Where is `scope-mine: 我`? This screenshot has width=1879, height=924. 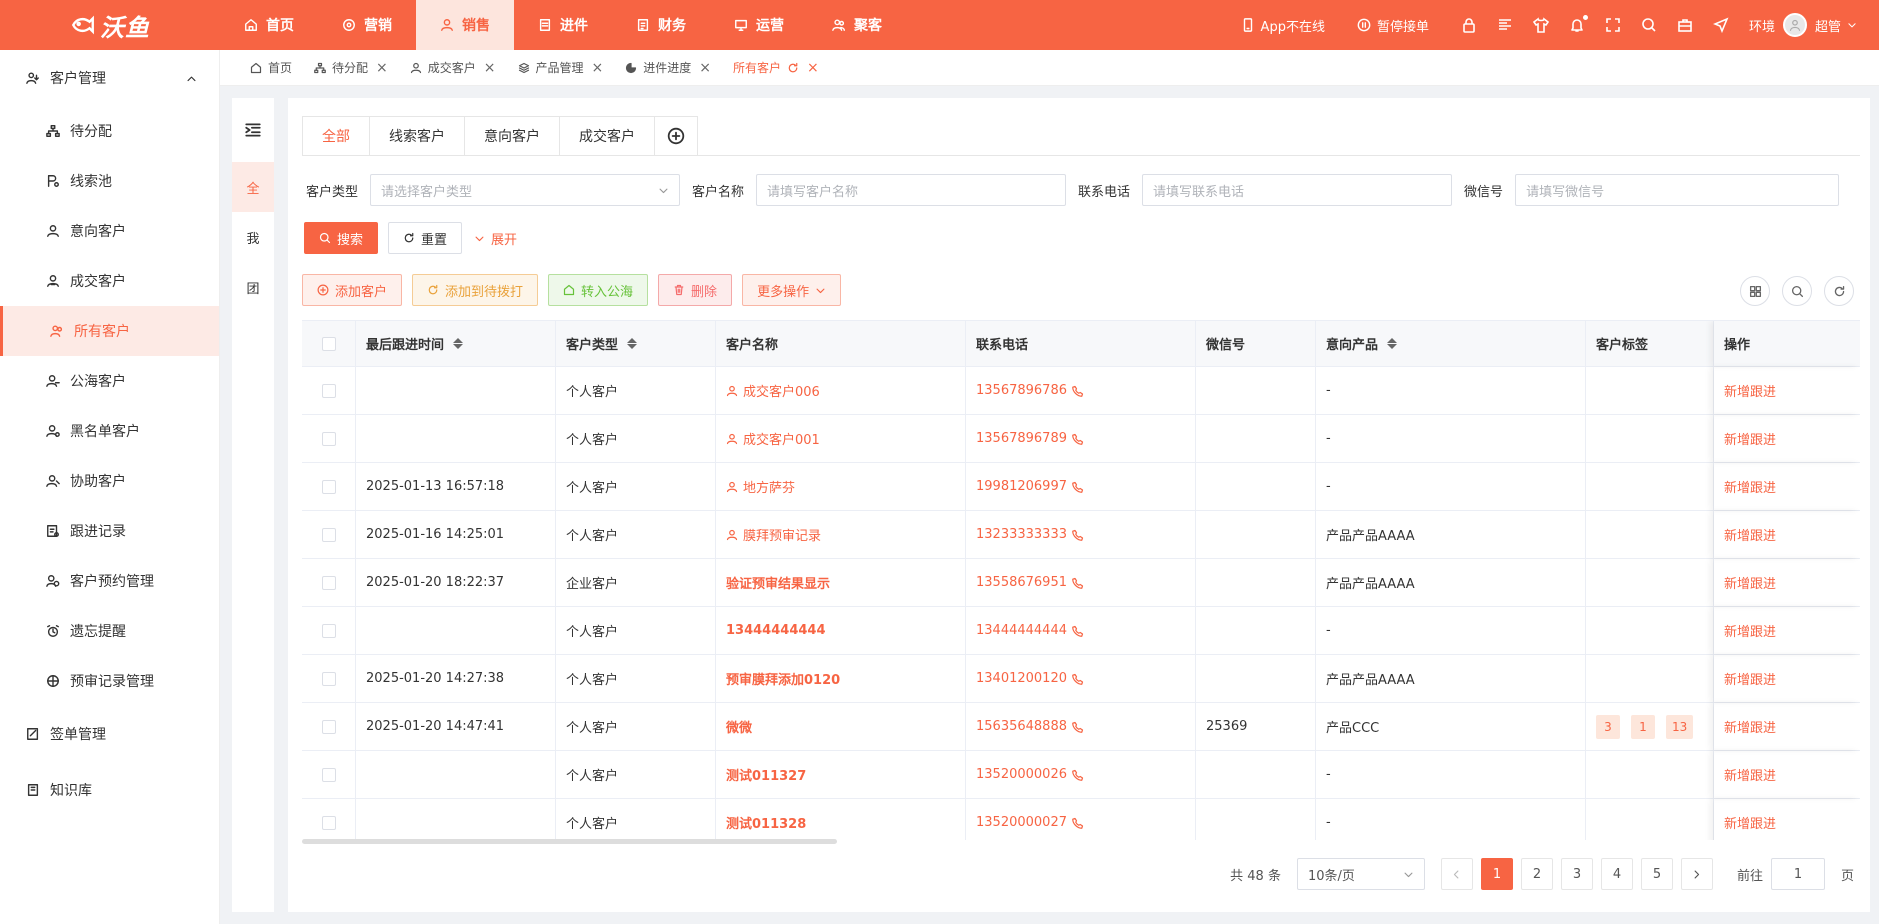
scope-mine: 我 is located at coordinates (253, 237).